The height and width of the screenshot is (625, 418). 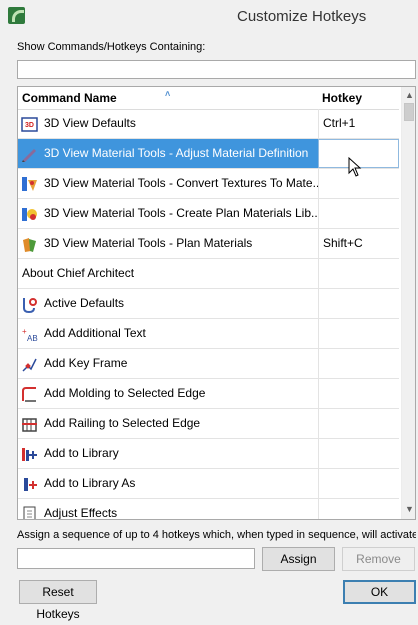 I want to click on search-input, so click(x=216, y=69).